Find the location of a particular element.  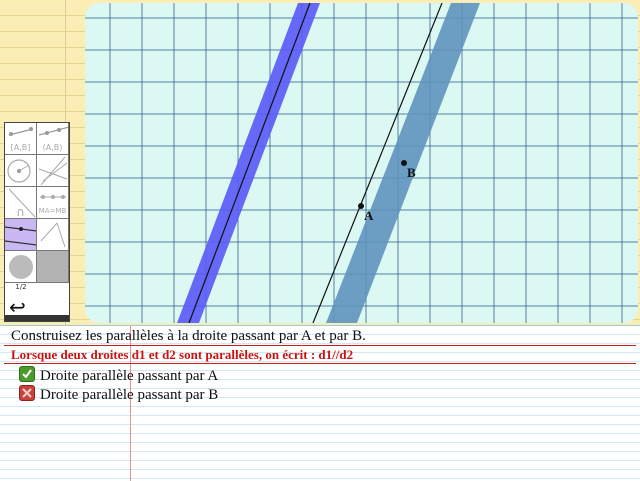

gray-square-icon is located at coordinates (53, 267).